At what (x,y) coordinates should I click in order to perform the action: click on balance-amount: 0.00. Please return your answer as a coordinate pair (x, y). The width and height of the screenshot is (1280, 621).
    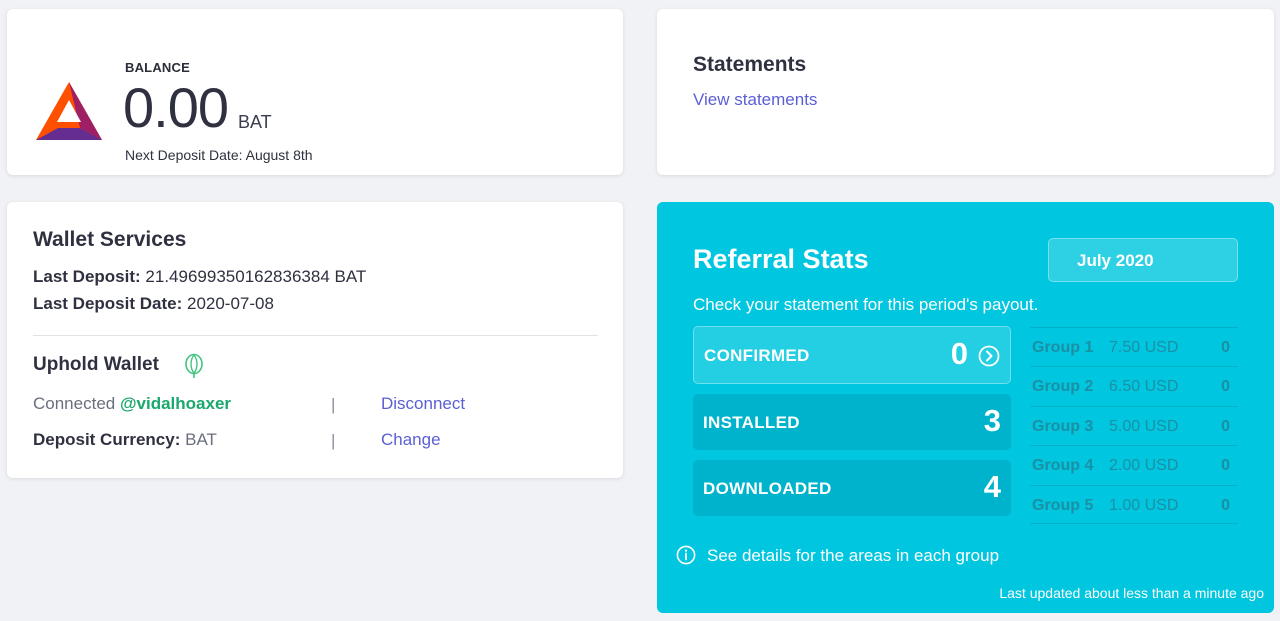
    Looking at the image, I should click on (176, 107).